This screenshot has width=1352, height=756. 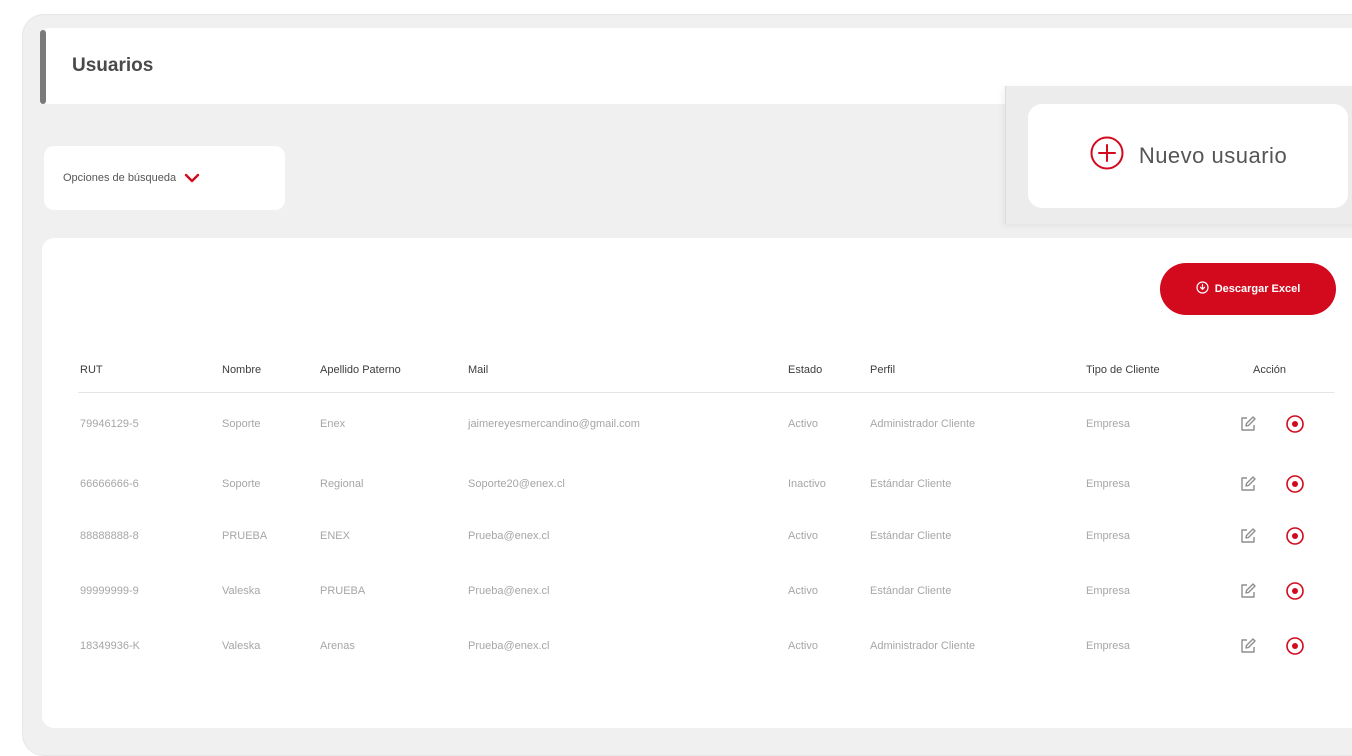 I want to click on download-excel-label: Descargar Excel, so click(x=1257, y=289).